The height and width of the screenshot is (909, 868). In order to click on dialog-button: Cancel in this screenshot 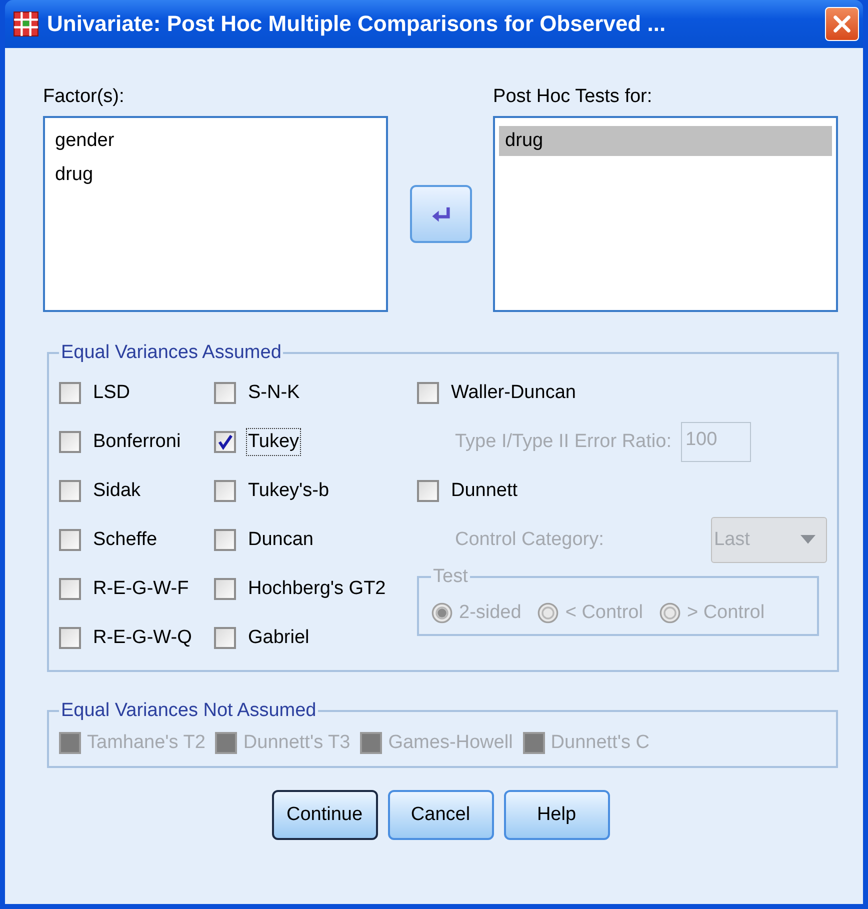, I will do `click(441, 815)`.